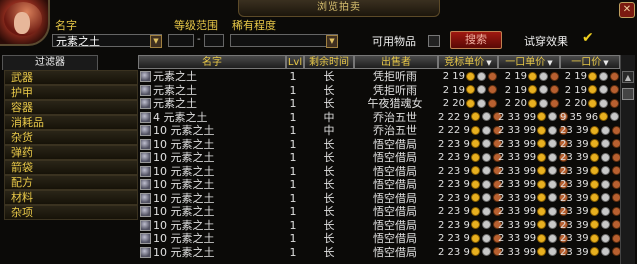 The height and width of the screenshot is (264, 637). I want to click on seller-name: 悟空借局, so click(395, 225).